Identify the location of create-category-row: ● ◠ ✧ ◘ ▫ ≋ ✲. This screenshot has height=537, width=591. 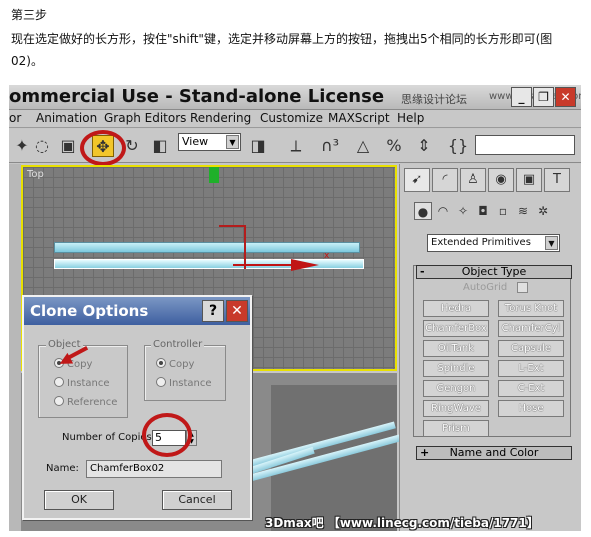
(492, 211).